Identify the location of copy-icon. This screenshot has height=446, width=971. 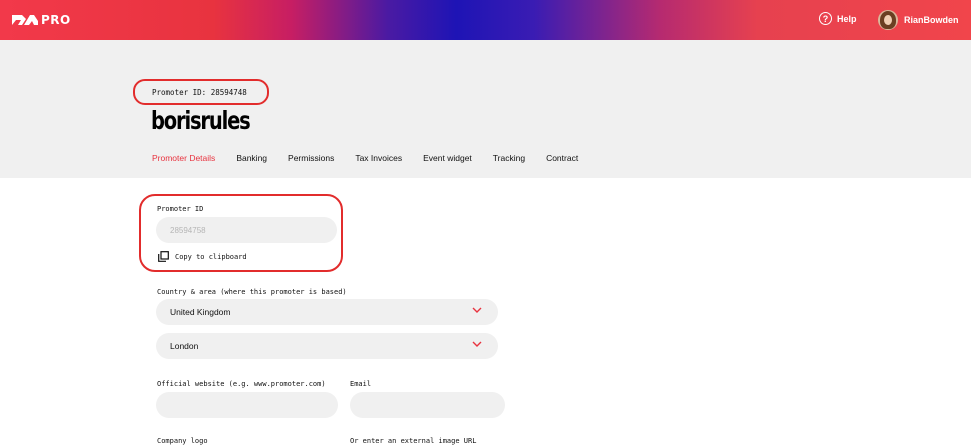
(163, 256).